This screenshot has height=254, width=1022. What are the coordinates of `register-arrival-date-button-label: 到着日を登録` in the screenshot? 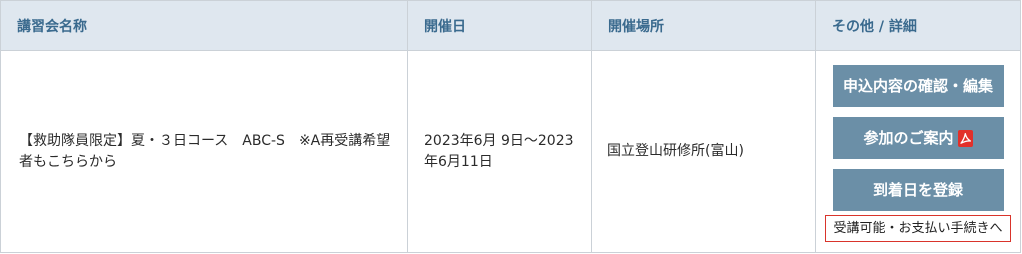 It's located at (917, 189).